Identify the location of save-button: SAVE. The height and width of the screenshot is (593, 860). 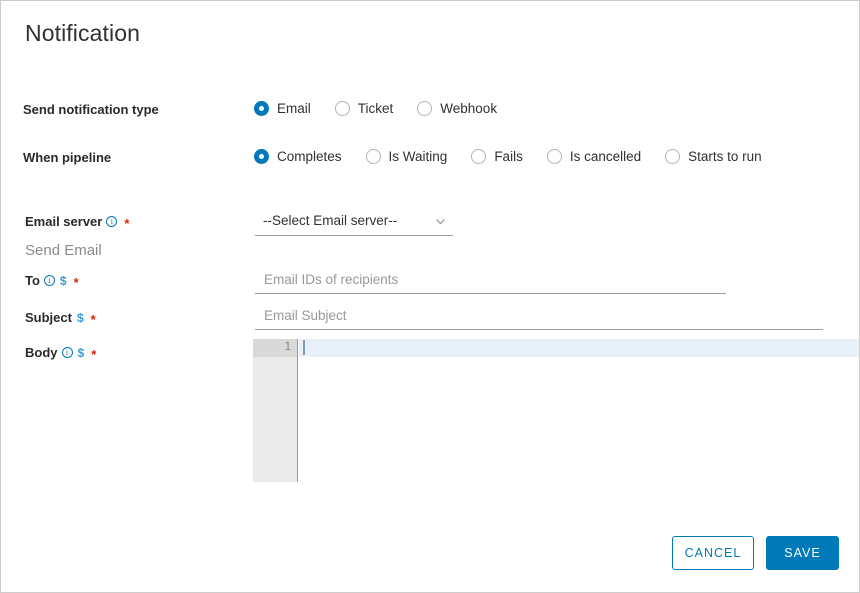
(802, 553).